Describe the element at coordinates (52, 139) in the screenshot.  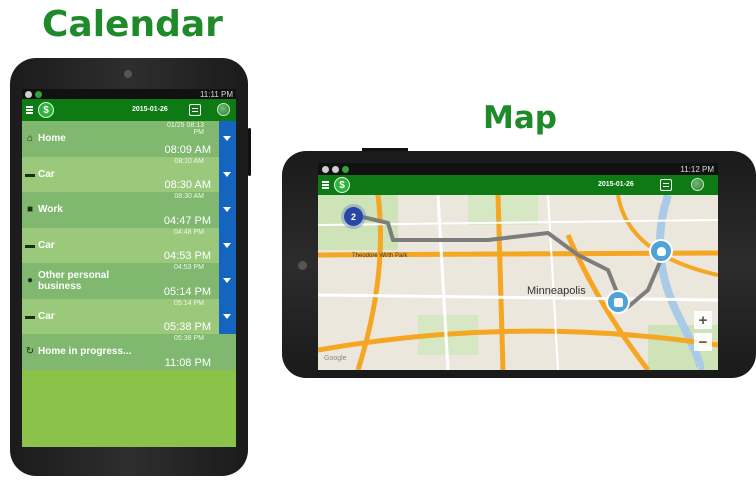
I see `entry-label: Home` at that location.